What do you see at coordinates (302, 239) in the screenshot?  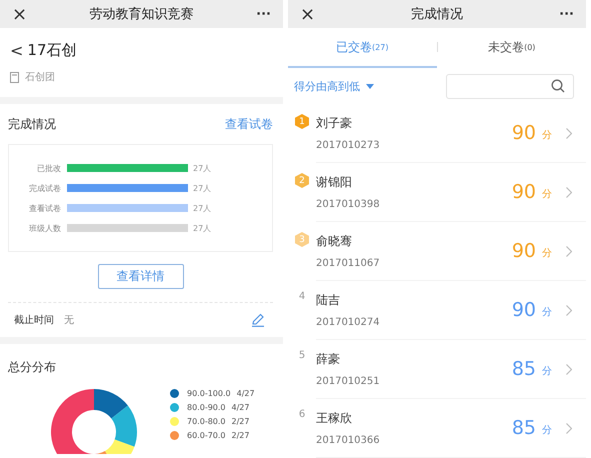 I see `rank-badge: 3` at bounding box center [302, 239].